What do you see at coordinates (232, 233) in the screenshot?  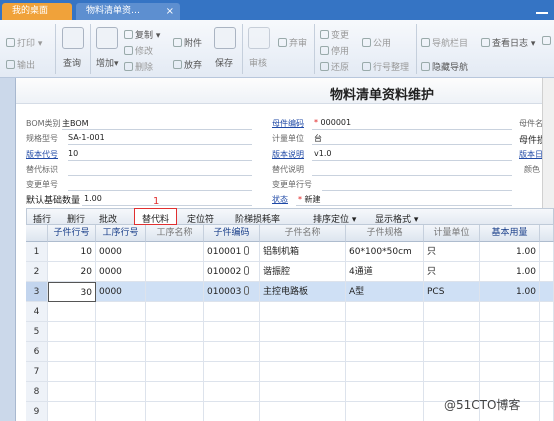 I see `column-header: 子件编码` at bounding box center [232, 233].